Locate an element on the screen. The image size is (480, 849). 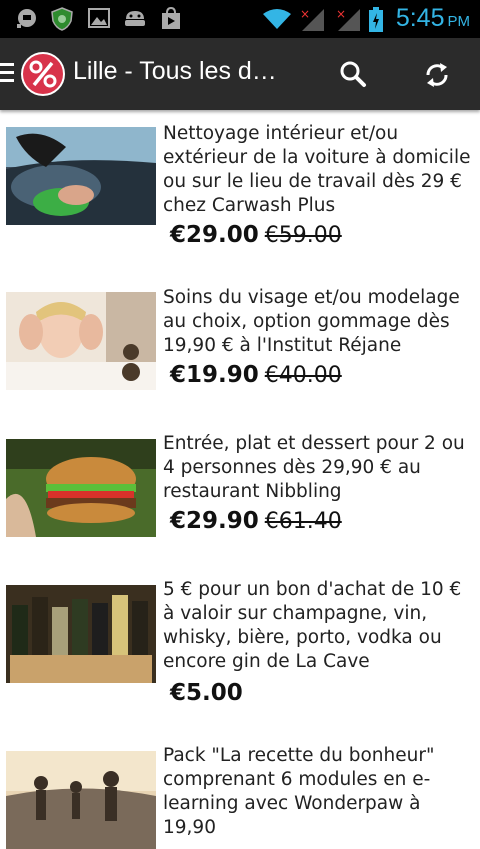
shield-icon is located at coordinates (62, 19).